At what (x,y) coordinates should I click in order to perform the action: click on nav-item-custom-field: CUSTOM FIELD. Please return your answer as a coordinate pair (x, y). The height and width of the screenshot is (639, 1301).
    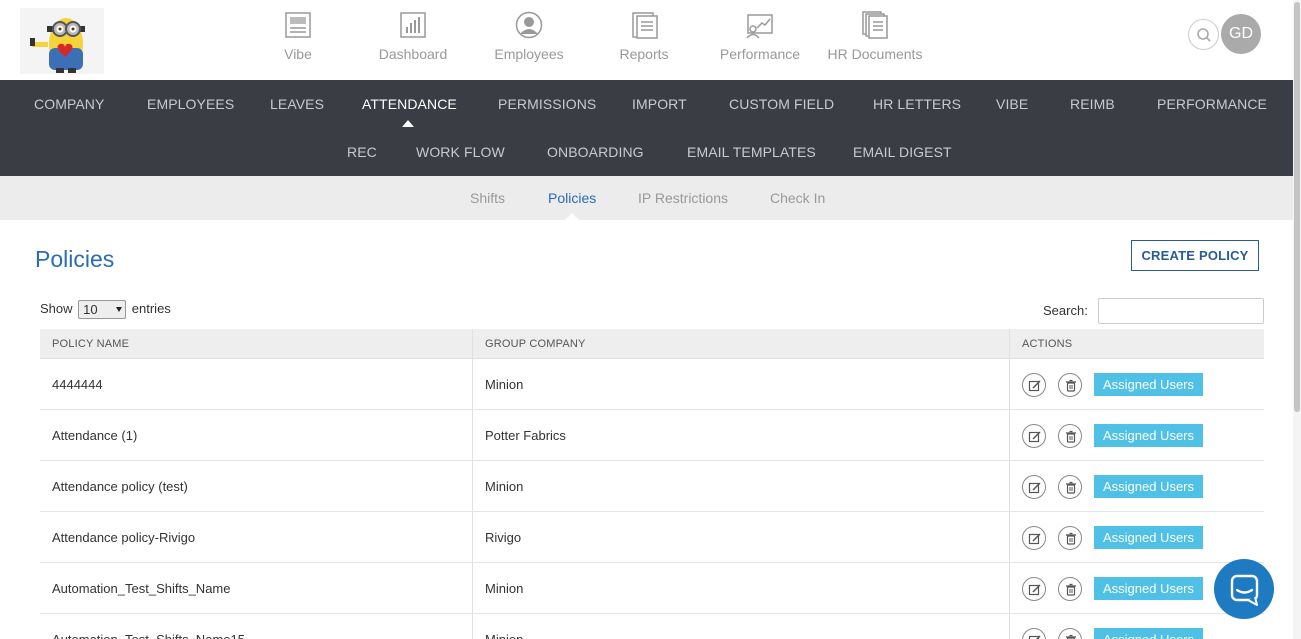
    Looking at the image, I should click on (781, 104).